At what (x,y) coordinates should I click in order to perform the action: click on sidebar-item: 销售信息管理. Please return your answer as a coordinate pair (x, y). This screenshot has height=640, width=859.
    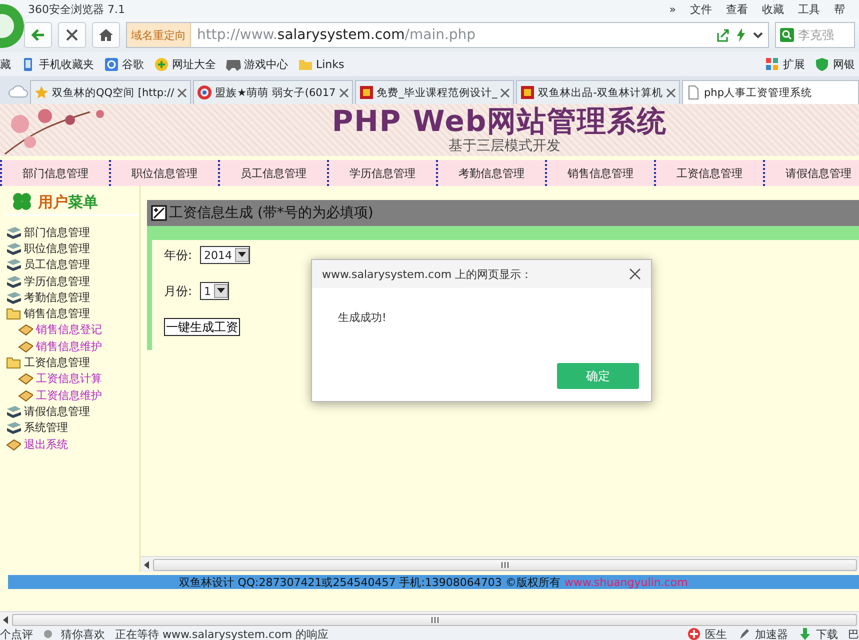
    Looking at the image, I should click on (72, 313).